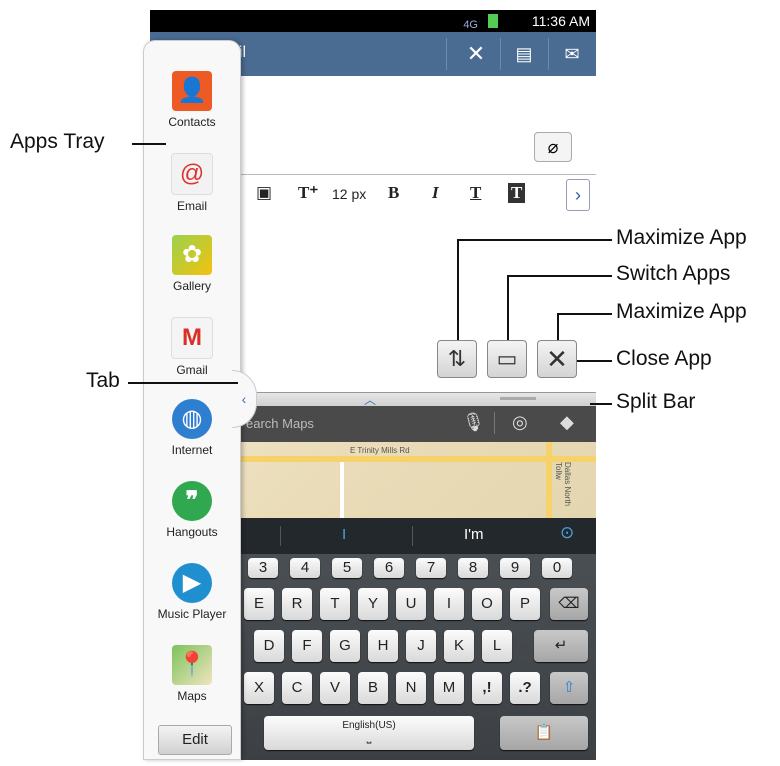  I want to click on discard-button: ✕, so click(476, 54).